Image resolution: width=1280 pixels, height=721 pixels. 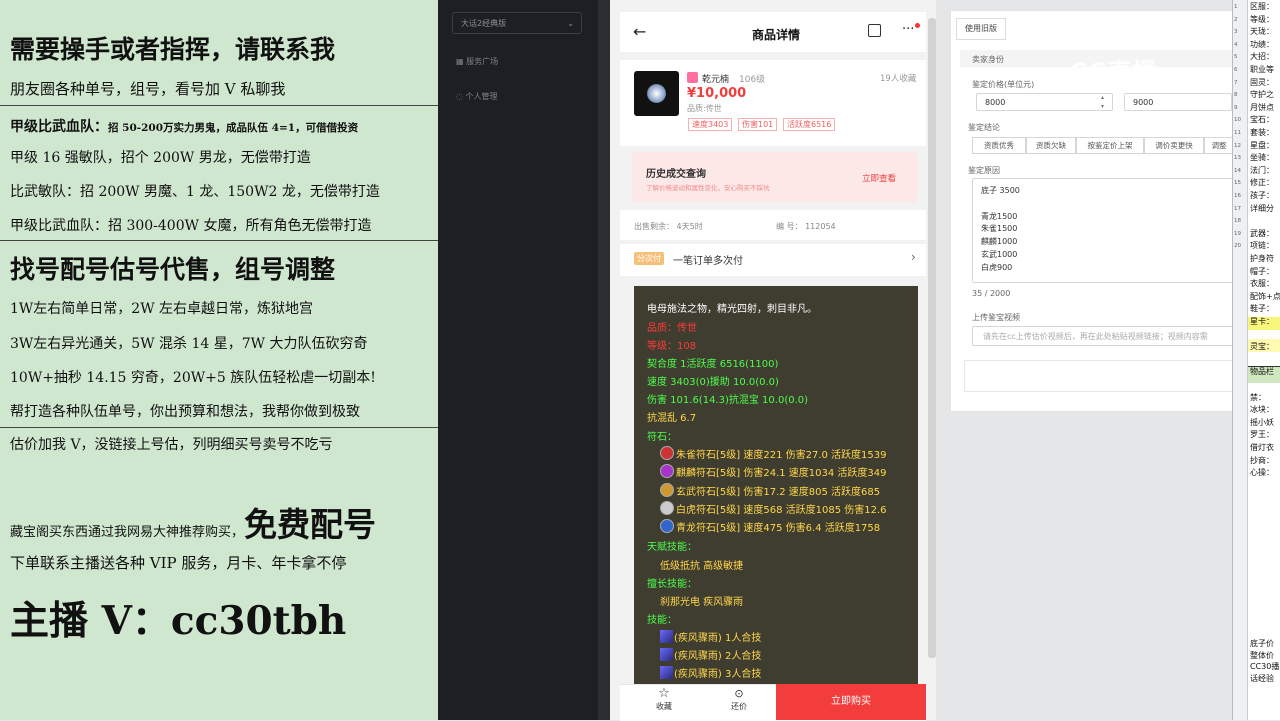 What do you see at coordinates (1237, 158) in the screenshot?
I see `sheet-row-number: 13` at bounding box center [1237, 158].